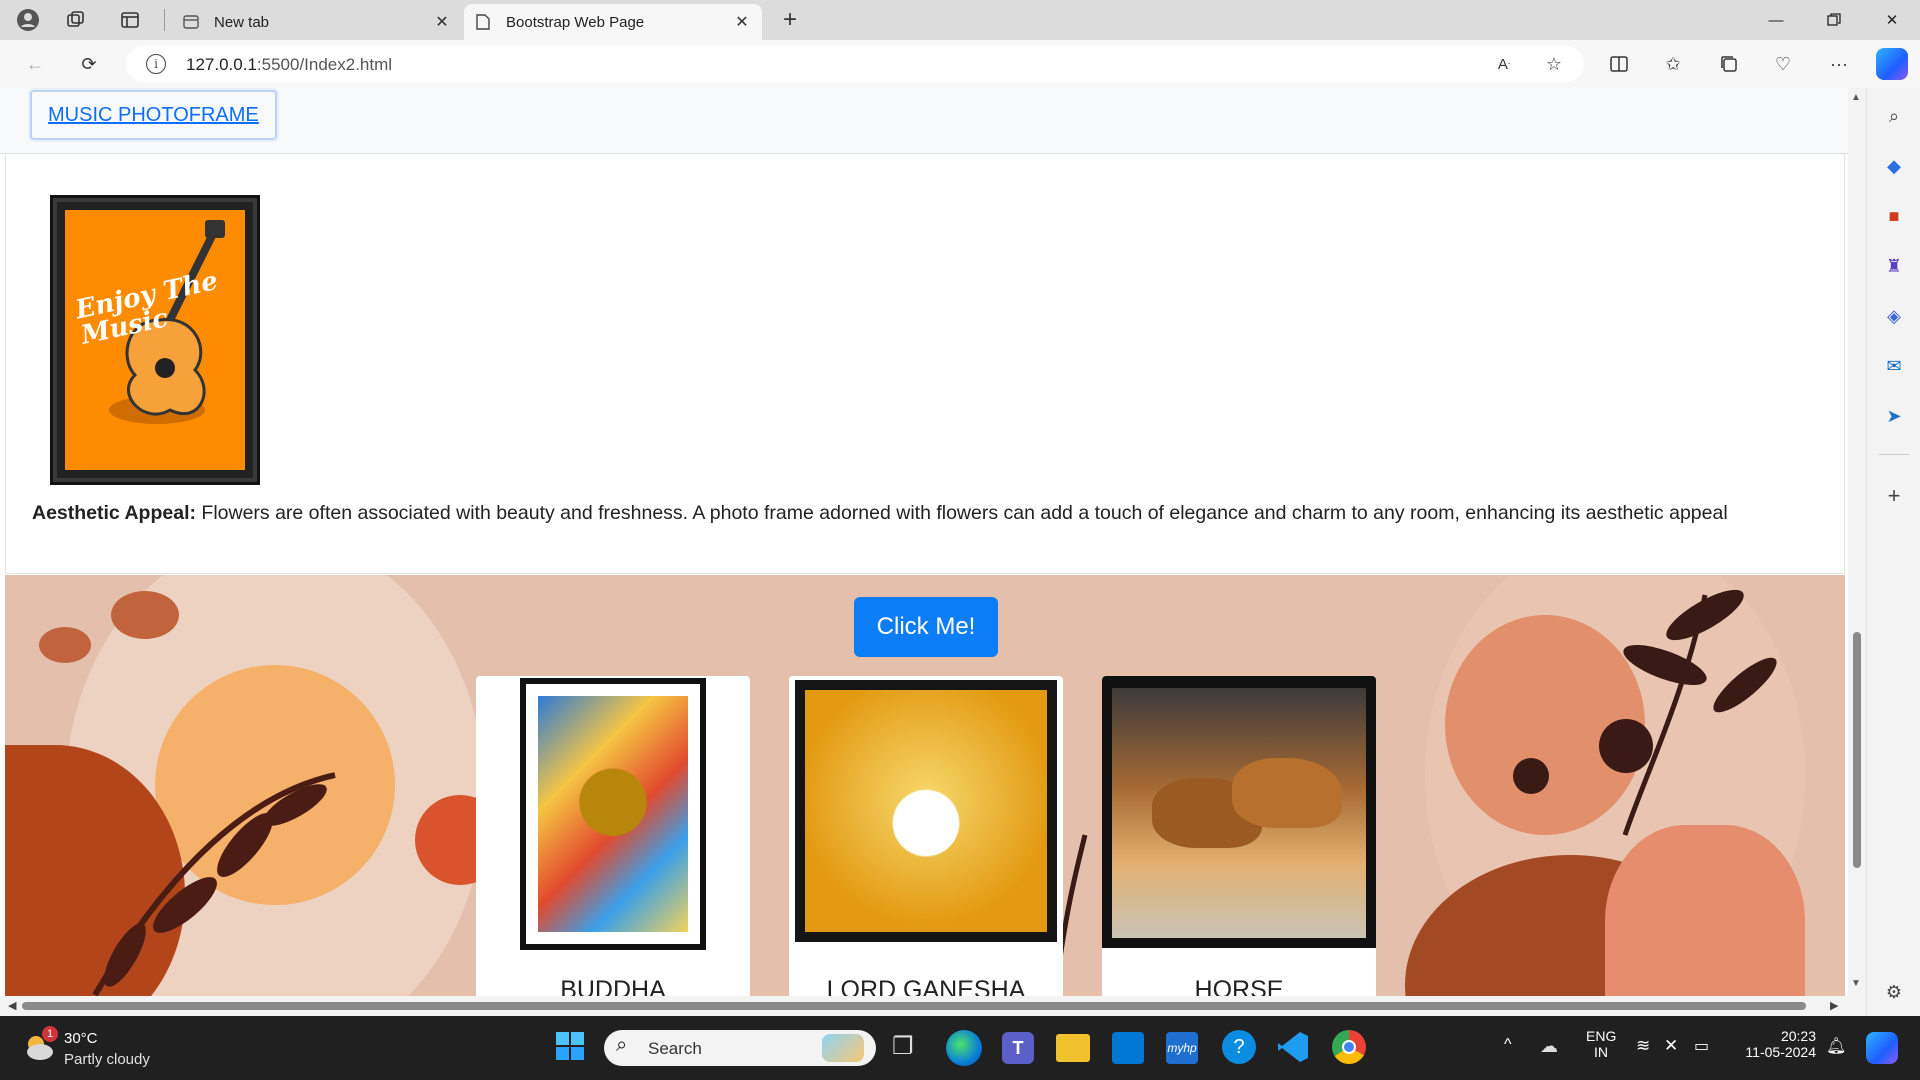 This screenshot has width=1920, height=1080. I want to click on weather-badge: 1, so click(50, 1034).